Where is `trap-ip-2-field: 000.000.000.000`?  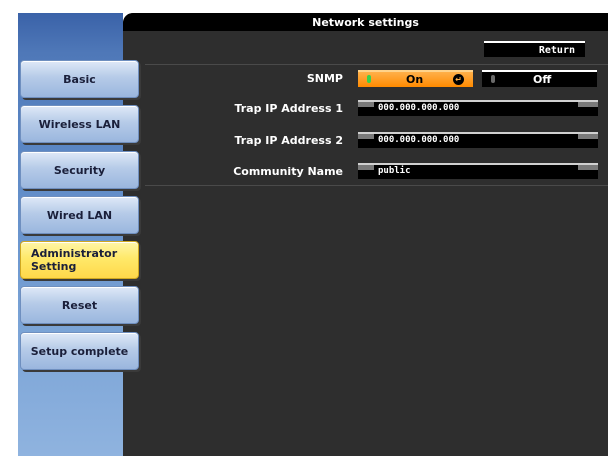 trap-ip-2-field: 000.000.000.000 is located at coordinates (478, 140).